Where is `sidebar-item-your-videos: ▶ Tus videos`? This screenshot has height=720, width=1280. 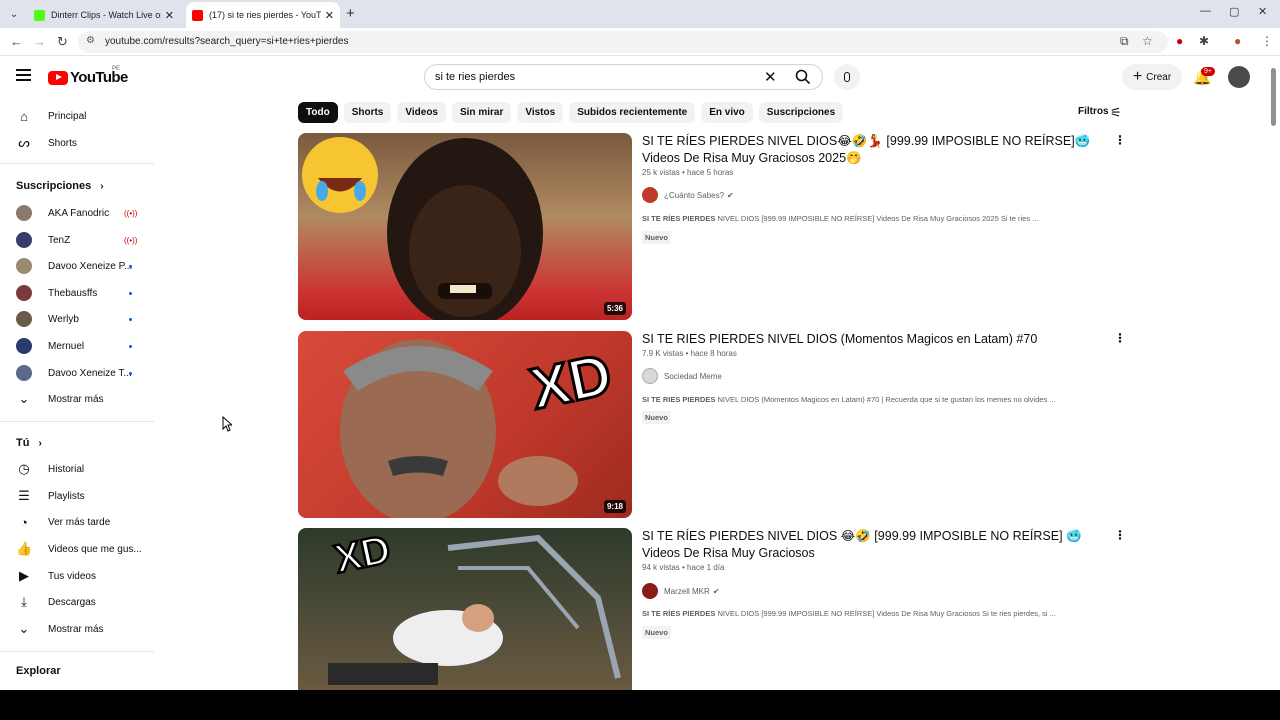
sidebar-item-your-videos: ▶ Tus videos is located at coordinates (77, 576).